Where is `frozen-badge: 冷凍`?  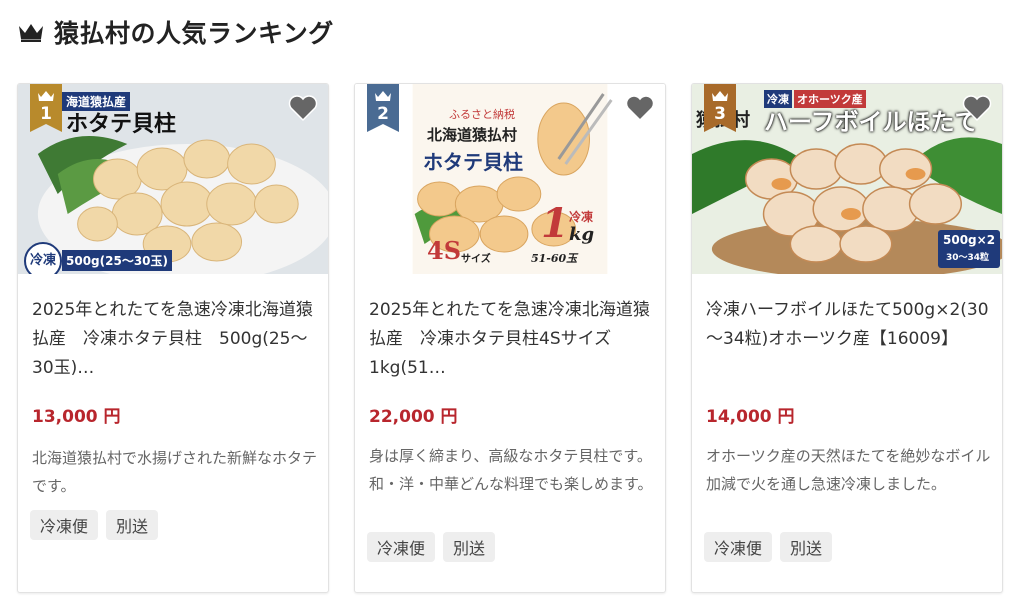
frozen-badge: 冷凍 is located at coordinates (43, 258).